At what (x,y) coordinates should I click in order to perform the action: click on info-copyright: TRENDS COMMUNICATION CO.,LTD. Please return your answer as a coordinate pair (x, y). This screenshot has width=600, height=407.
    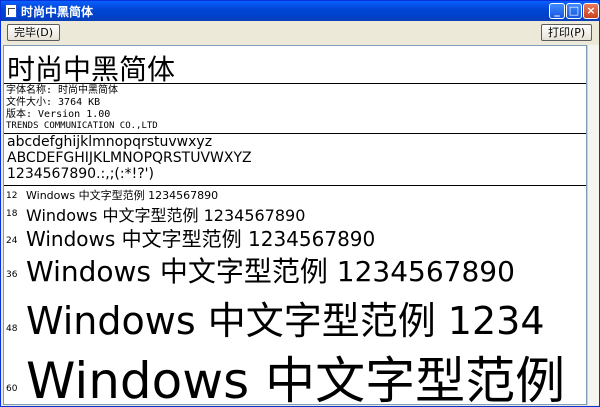
    Looking at the image, I should click on (82, 126).